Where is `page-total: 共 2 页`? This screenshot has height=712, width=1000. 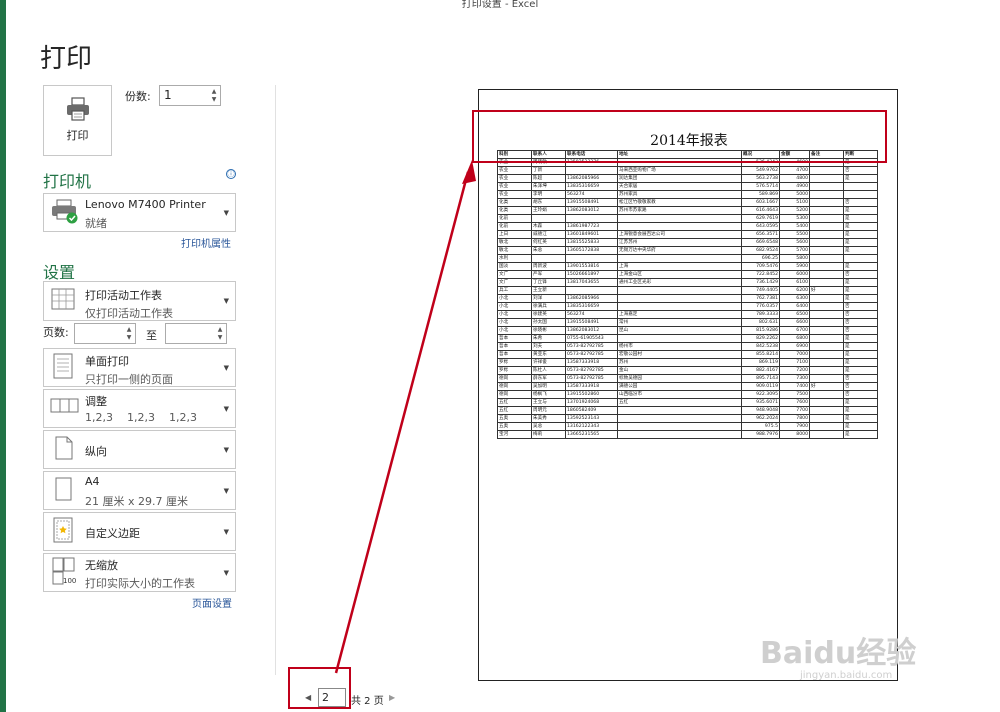 page-total: 共 2 页 is located at coordinates (367, 701).